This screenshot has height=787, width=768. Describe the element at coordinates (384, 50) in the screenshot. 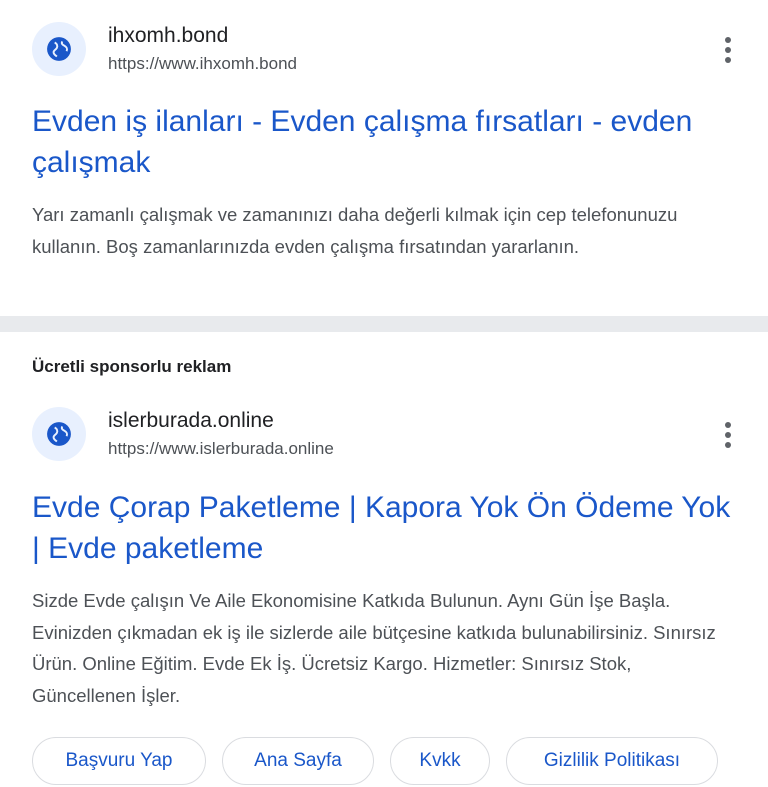

I see `site-header: ihxomh.bond https://www.ihxomh.bond` at that location.